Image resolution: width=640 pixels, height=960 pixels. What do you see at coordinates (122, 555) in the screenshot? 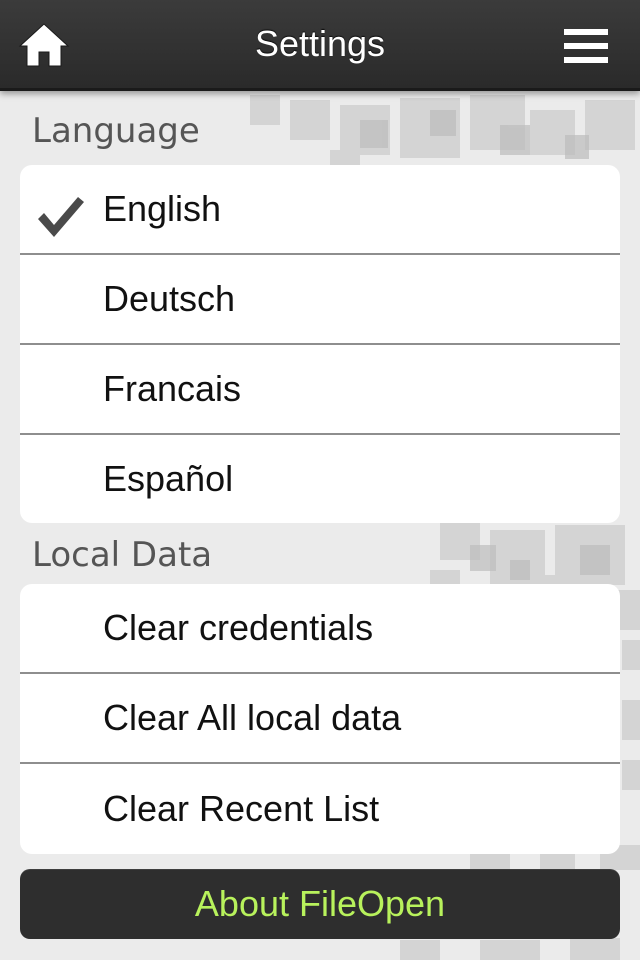
I see `local-data-section-header: Local Data` at bounding box center [122, 555].